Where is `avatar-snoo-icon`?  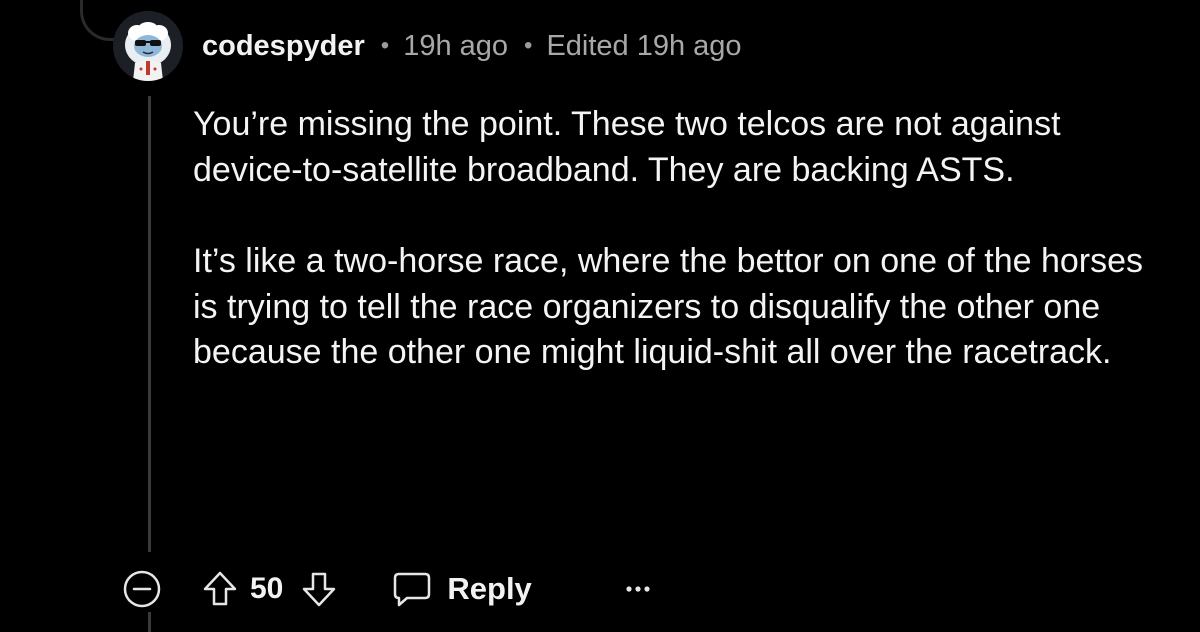 avatar-snoo-icon is located at coordinates (148, 46).